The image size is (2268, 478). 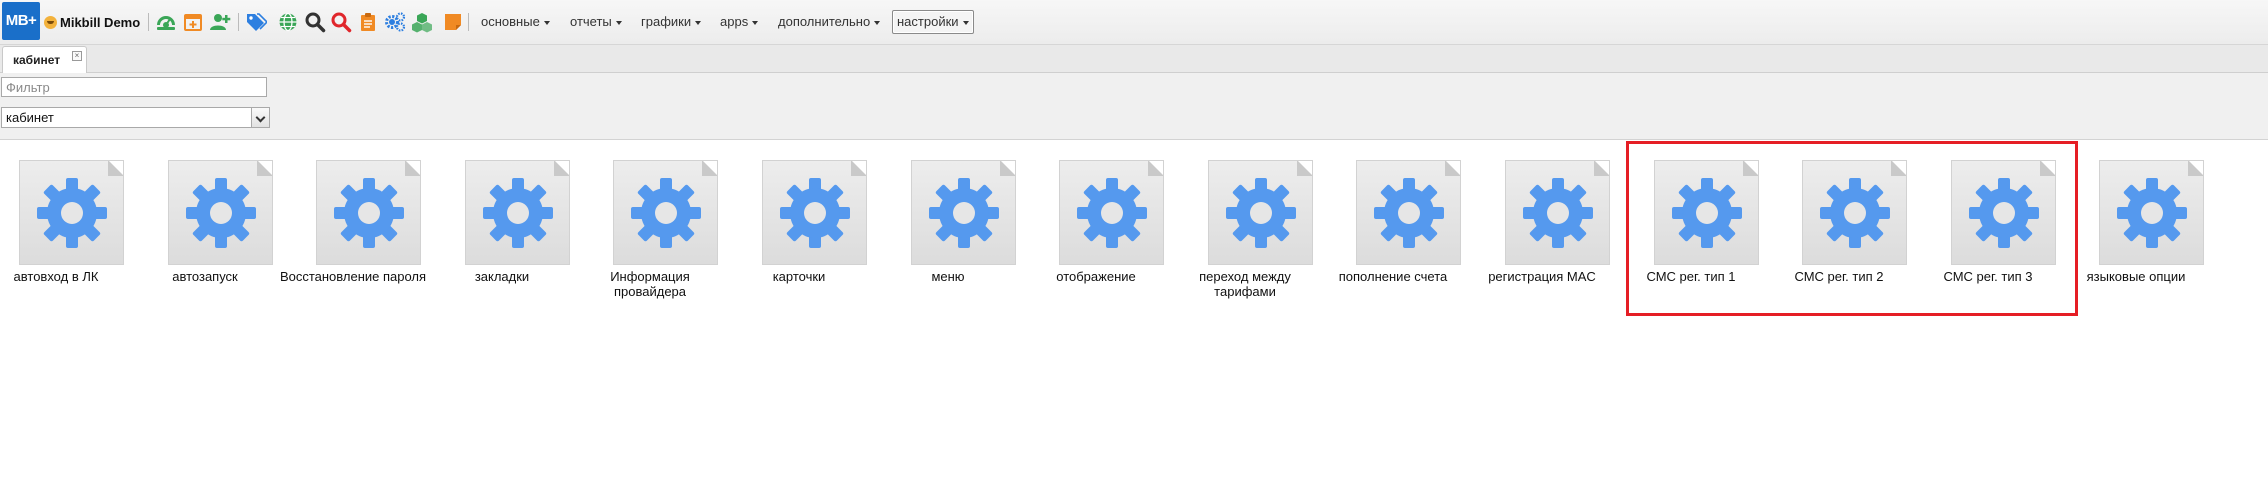 What do you see at coordinates (341, 22) in the screenshot?
I see `search-red-icon` at bounding box center [341, 22].